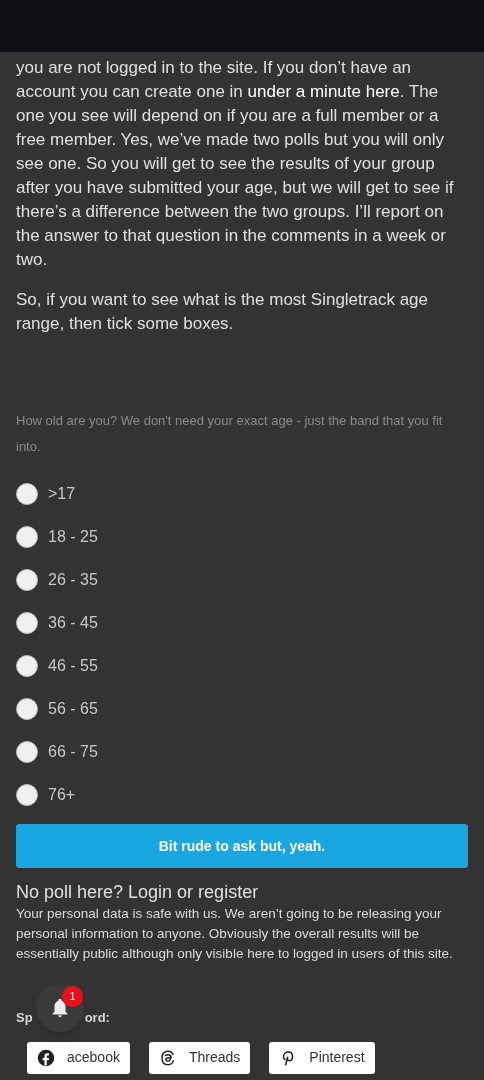 The height and width of the screenshot is (1080, 484). What do you see at coordinates (222, 312) in the screenshot?
I see `article-paragraph: So, if you want to see what is the most Singletrack age range, then tick some boxes.` at bounding box center [222, 312].